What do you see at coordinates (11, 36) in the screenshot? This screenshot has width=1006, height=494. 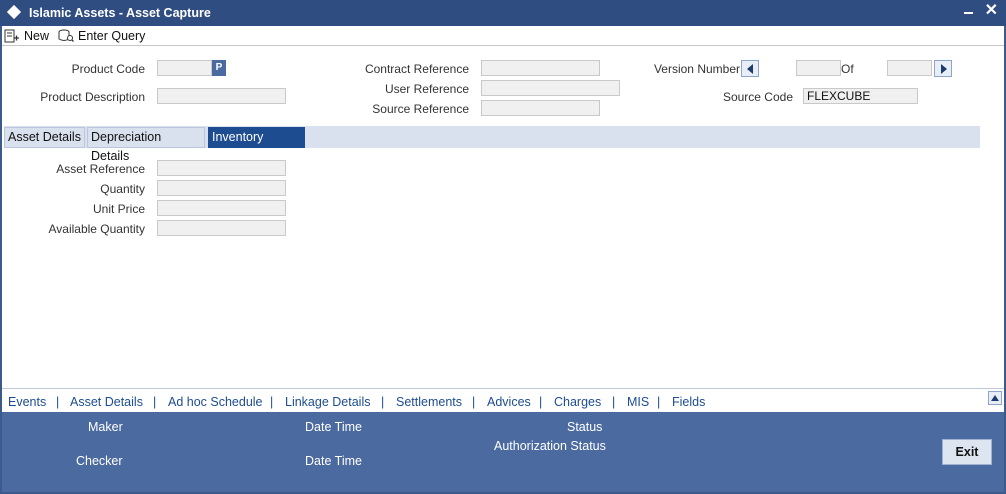 I see `new-document-icon` at bounding box center [11, 36].